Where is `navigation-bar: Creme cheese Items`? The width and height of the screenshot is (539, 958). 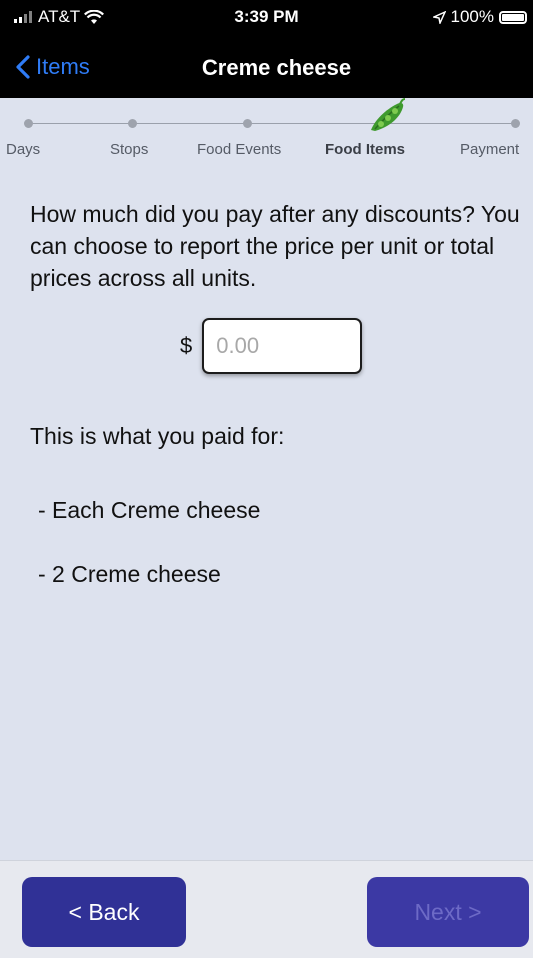 navigation-bar: Creme cheese Items is located at coordinates (266, 69).